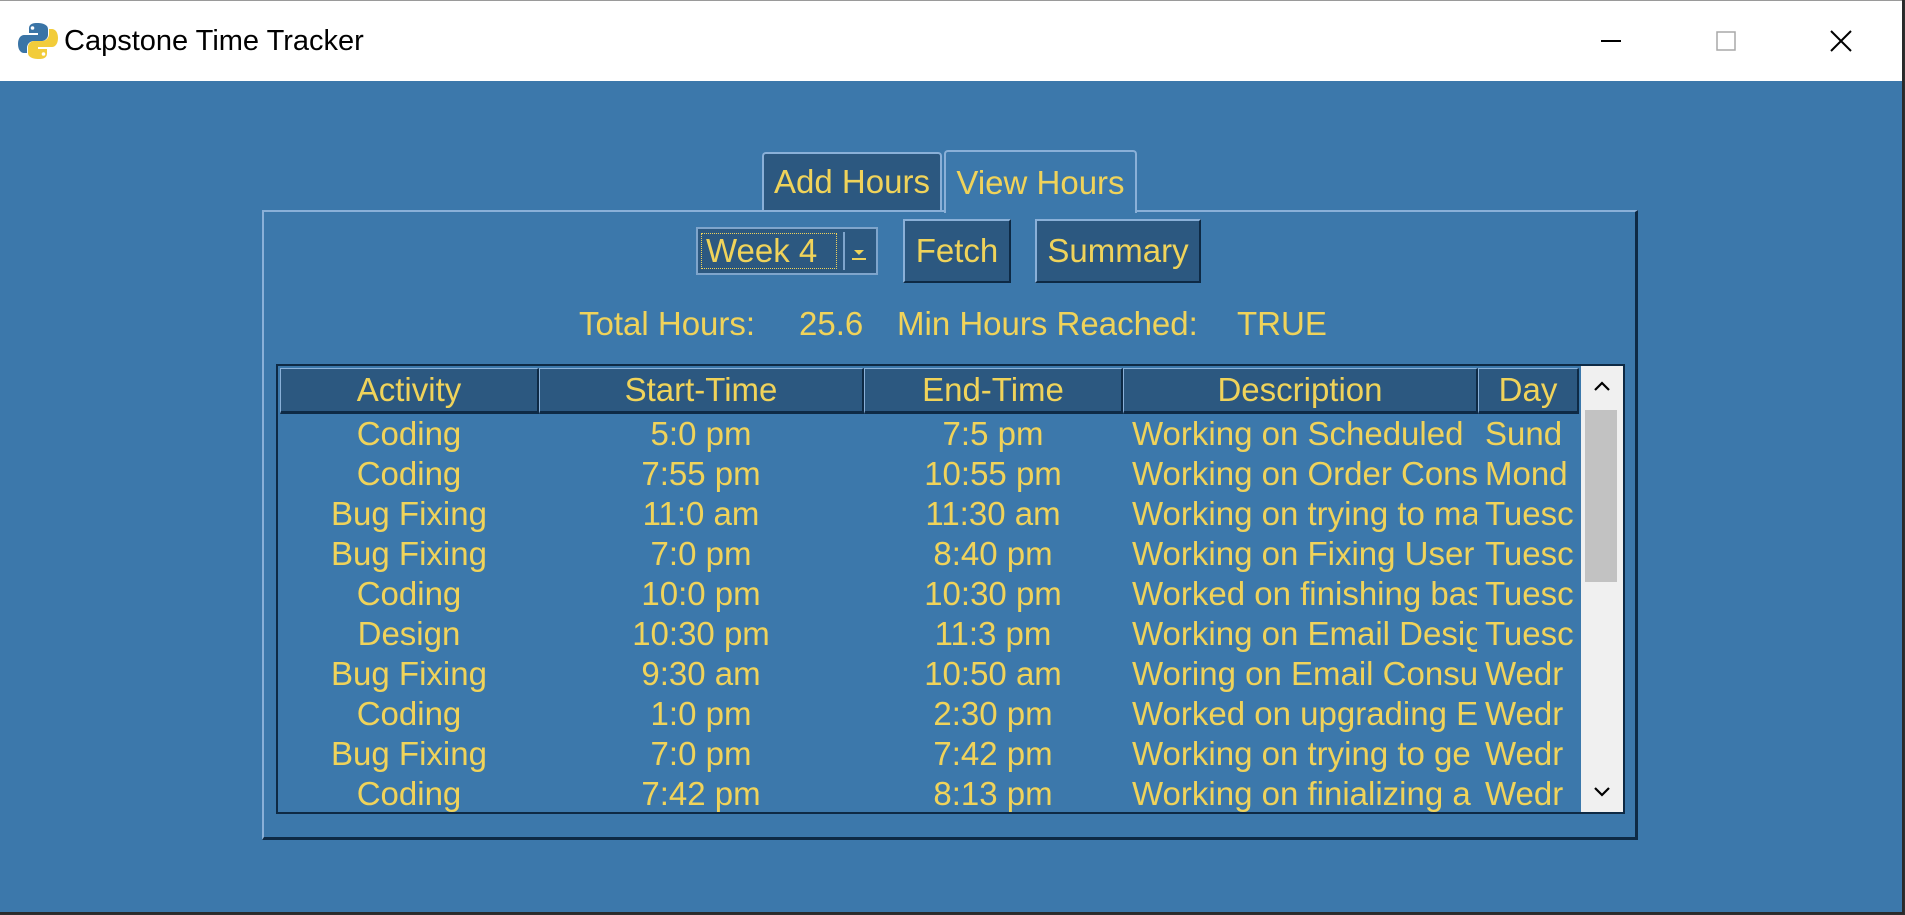 This screenshot has width=1905, height=915. I want to click on maximize-icon, so click(1725, 41).